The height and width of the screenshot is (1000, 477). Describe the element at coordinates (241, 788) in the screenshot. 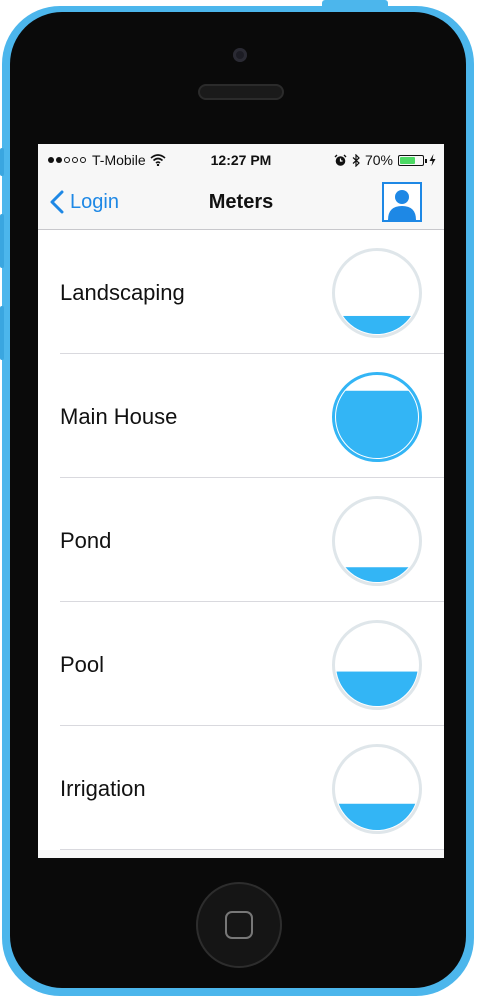

I see `meter-row: Irrigation` at that location.